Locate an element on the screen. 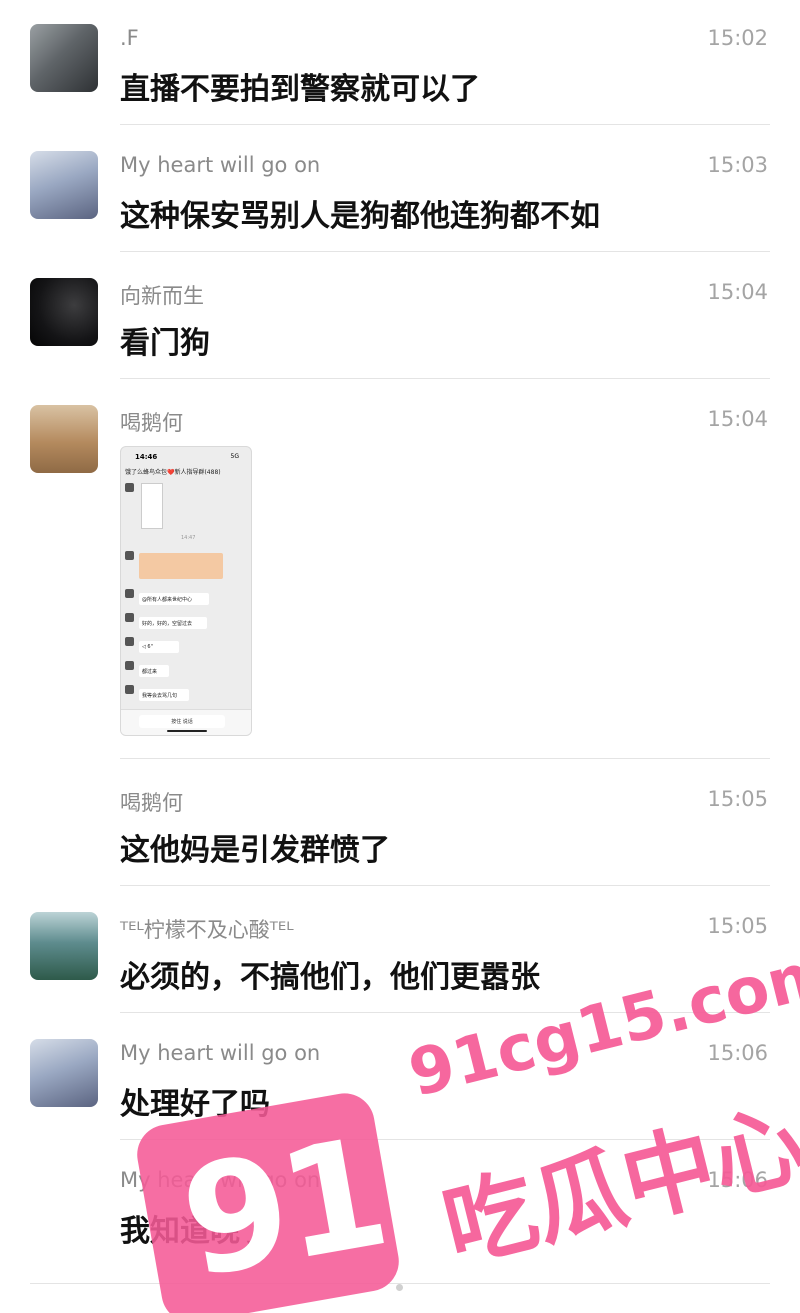 The height and width of the screenshot is (1313, 800). message-time: 15:02 is located at coordinates (737, 38).